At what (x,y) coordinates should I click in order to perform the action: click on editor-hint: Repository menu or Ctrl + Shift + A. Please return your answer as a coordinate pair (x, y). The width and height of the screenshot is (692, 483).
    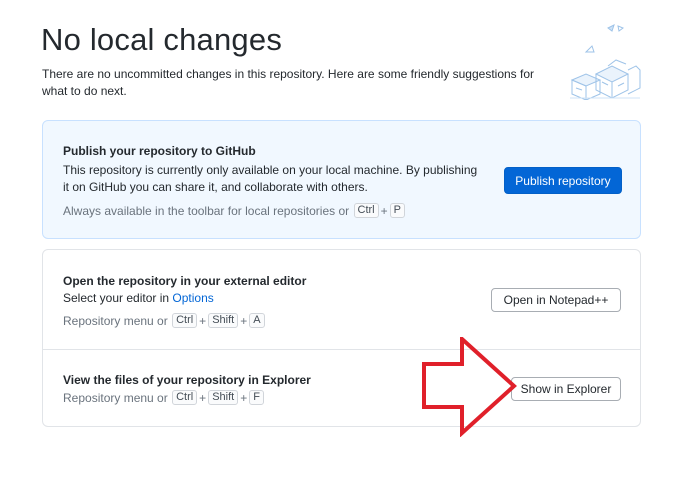
    Looking at the image, I should click on (164, 320).